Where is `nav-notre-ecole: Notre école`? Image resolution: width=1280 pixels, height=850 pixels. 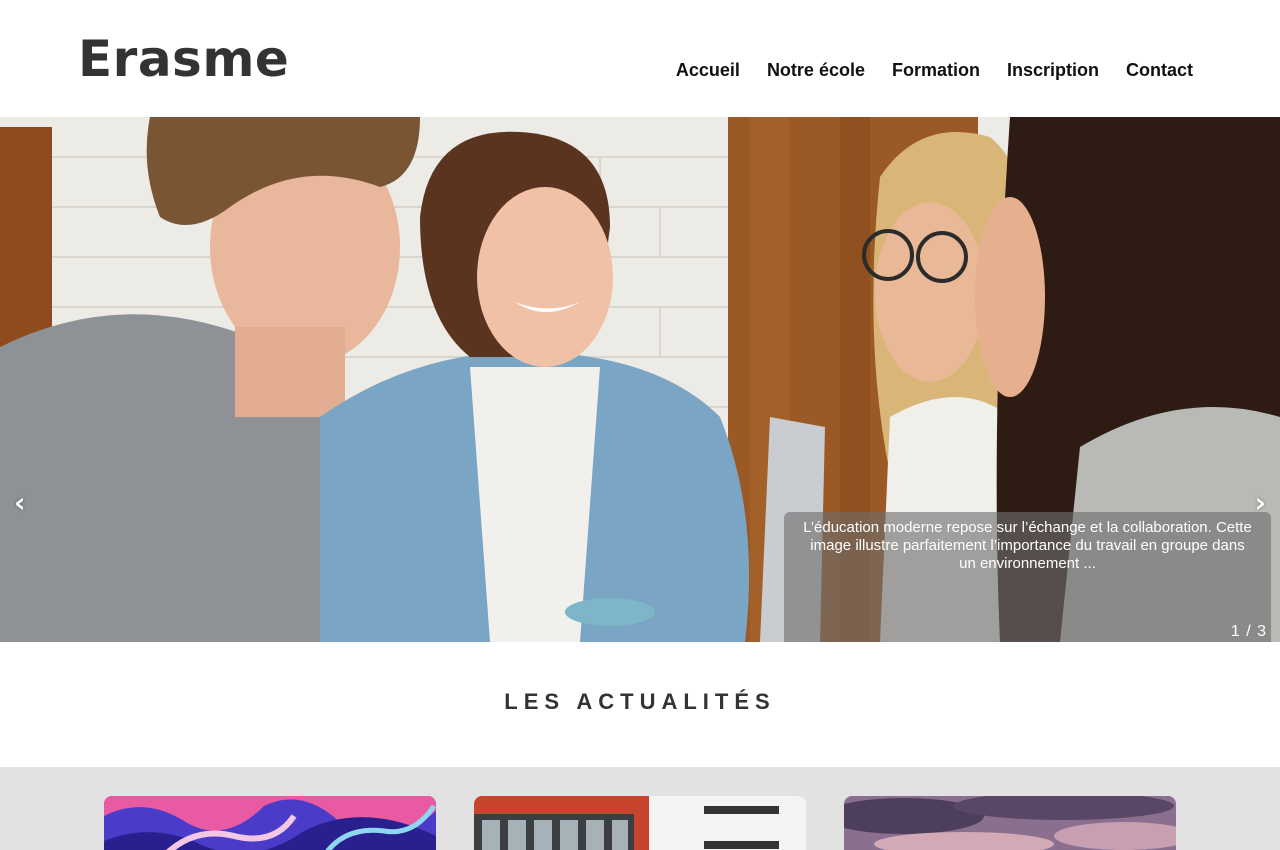 nav-notre-ecole: Notre école is located at coordinates (816, 70).